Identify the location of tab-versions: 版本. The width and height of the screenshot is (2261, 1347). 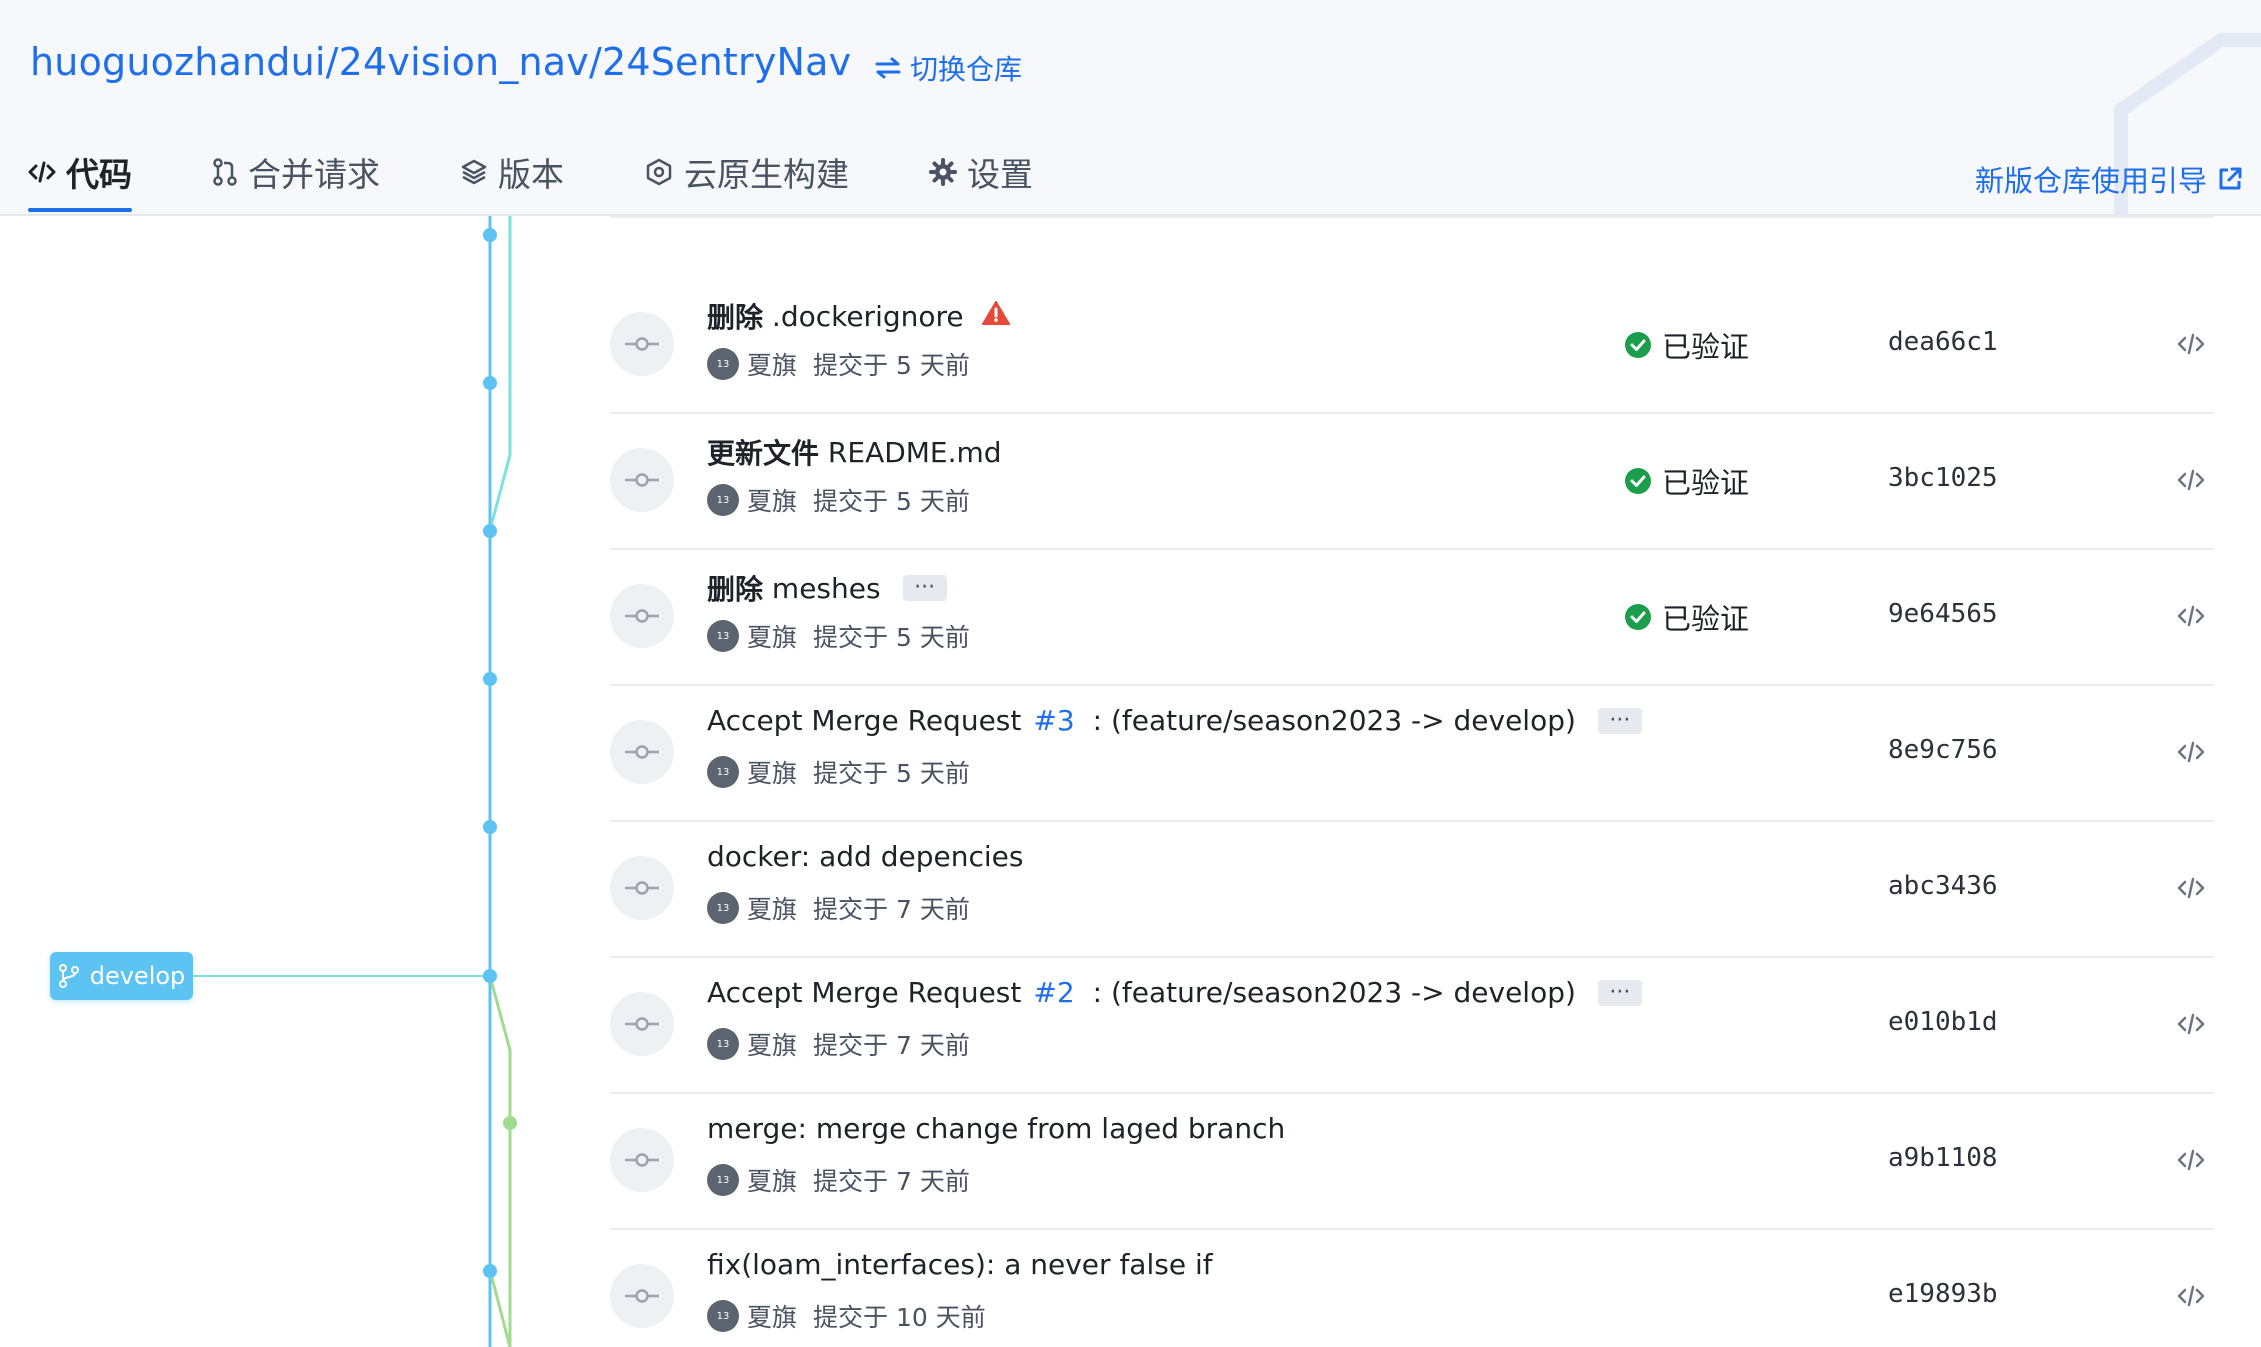
(512, 180).